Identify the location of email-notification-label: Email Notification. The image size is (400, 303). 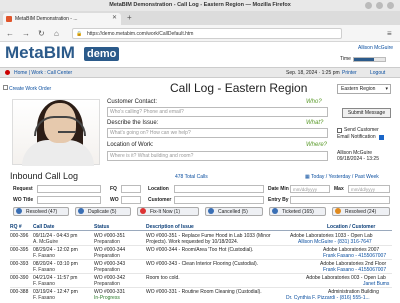
(356, 137).